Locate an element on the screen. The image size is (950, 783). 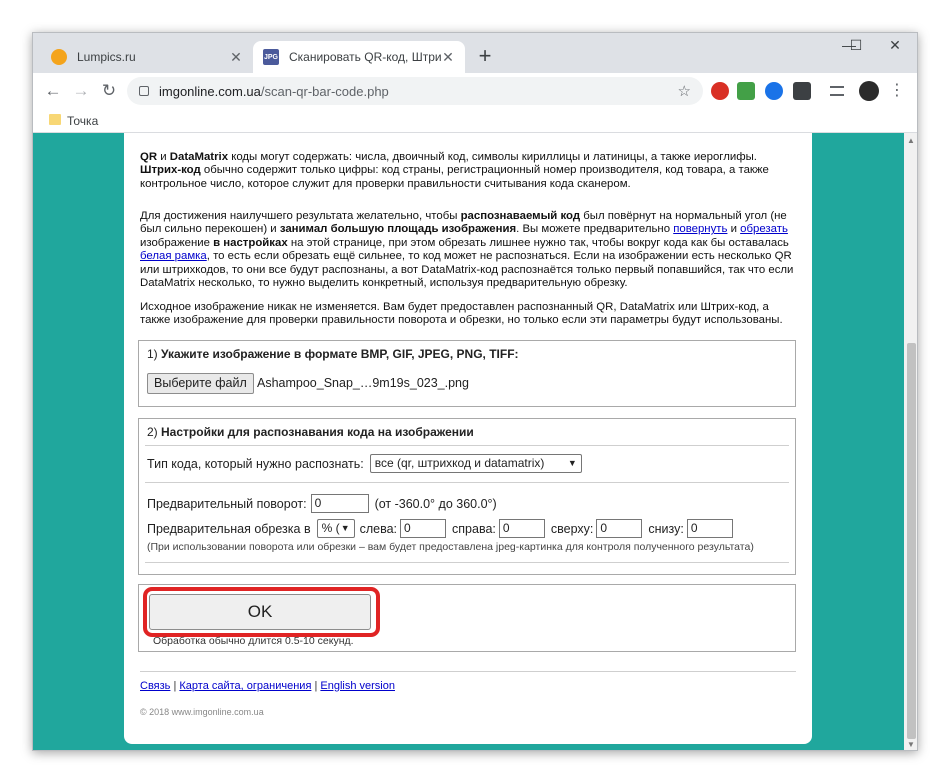
crop-top-input: 0 is located at coordinates (619, 528).